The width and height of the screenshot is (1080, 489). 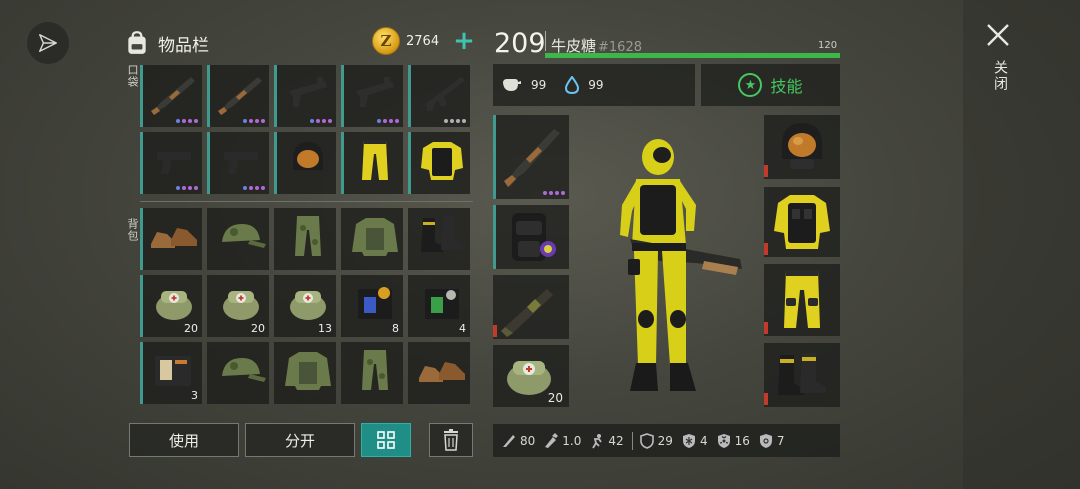 I want to click on blue-notebook-icon, so click(x=375, y=303).